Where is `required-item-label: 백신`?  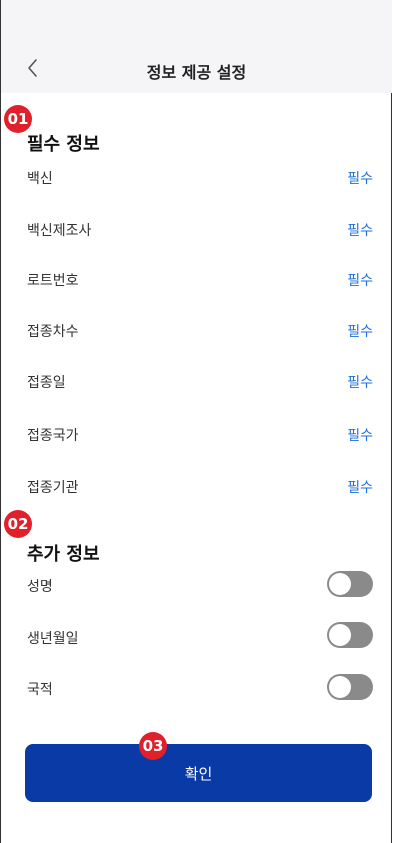 required-item-label: 백신 is located at coordinates (40, 179).